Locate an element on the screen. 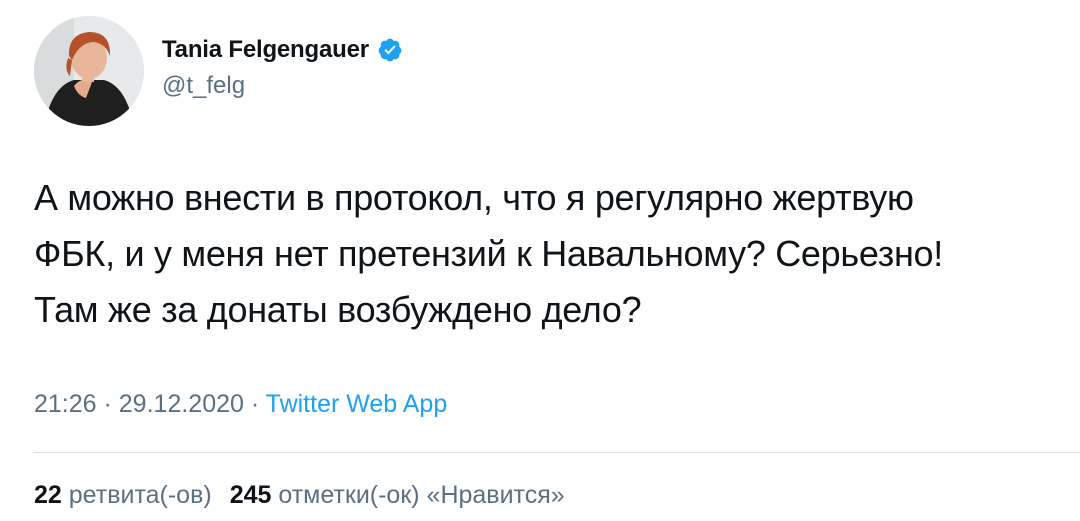 The width and height of the screenshot is (1080, 521). tweet-source-link: Twitter Web App is located at coordinates (357, 404).